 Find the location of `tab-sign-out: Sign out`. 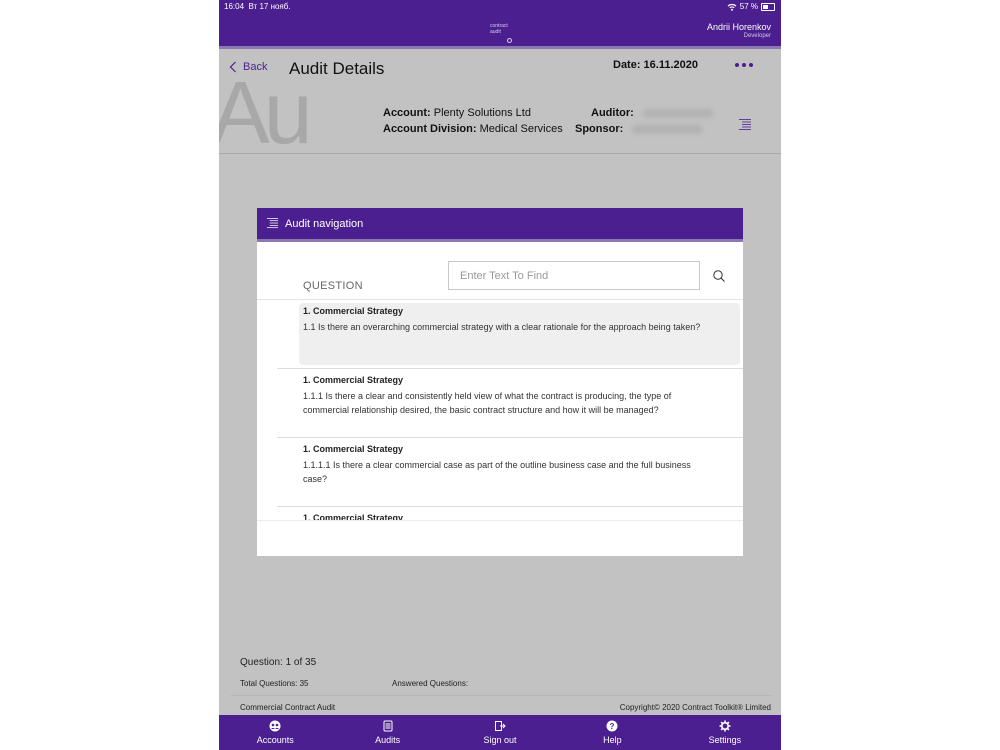

tab-sign-out: Sign out is located at coordinates (500, 732).